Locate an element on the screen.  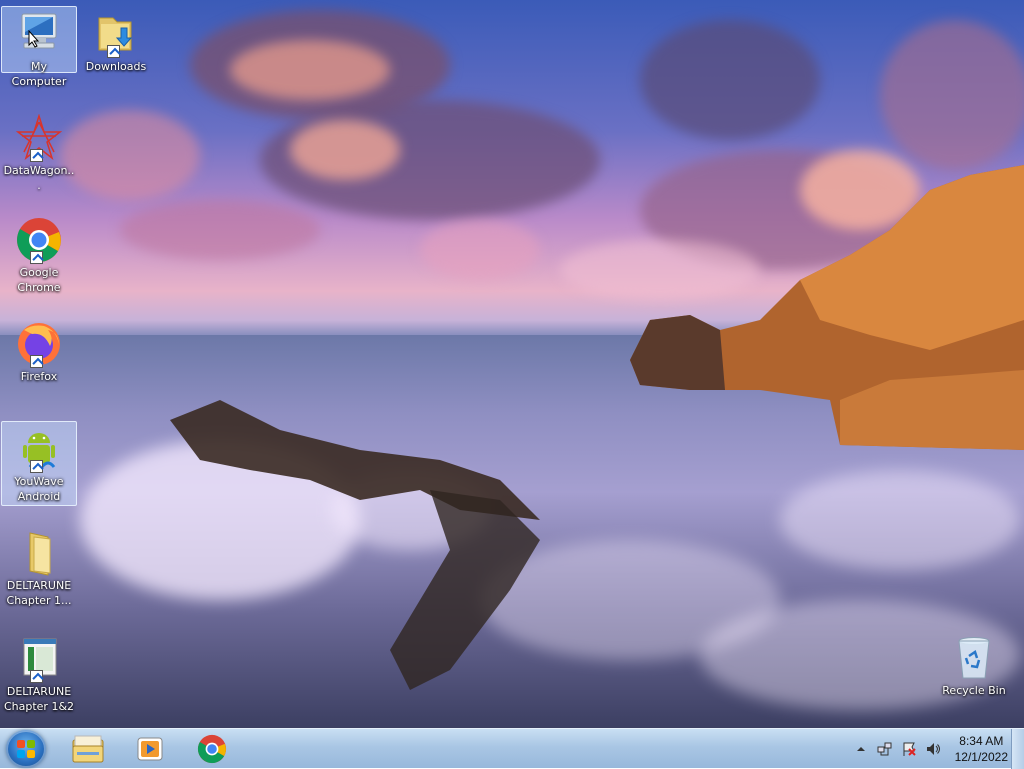
computer-icon is located at coordinates (39, 34).